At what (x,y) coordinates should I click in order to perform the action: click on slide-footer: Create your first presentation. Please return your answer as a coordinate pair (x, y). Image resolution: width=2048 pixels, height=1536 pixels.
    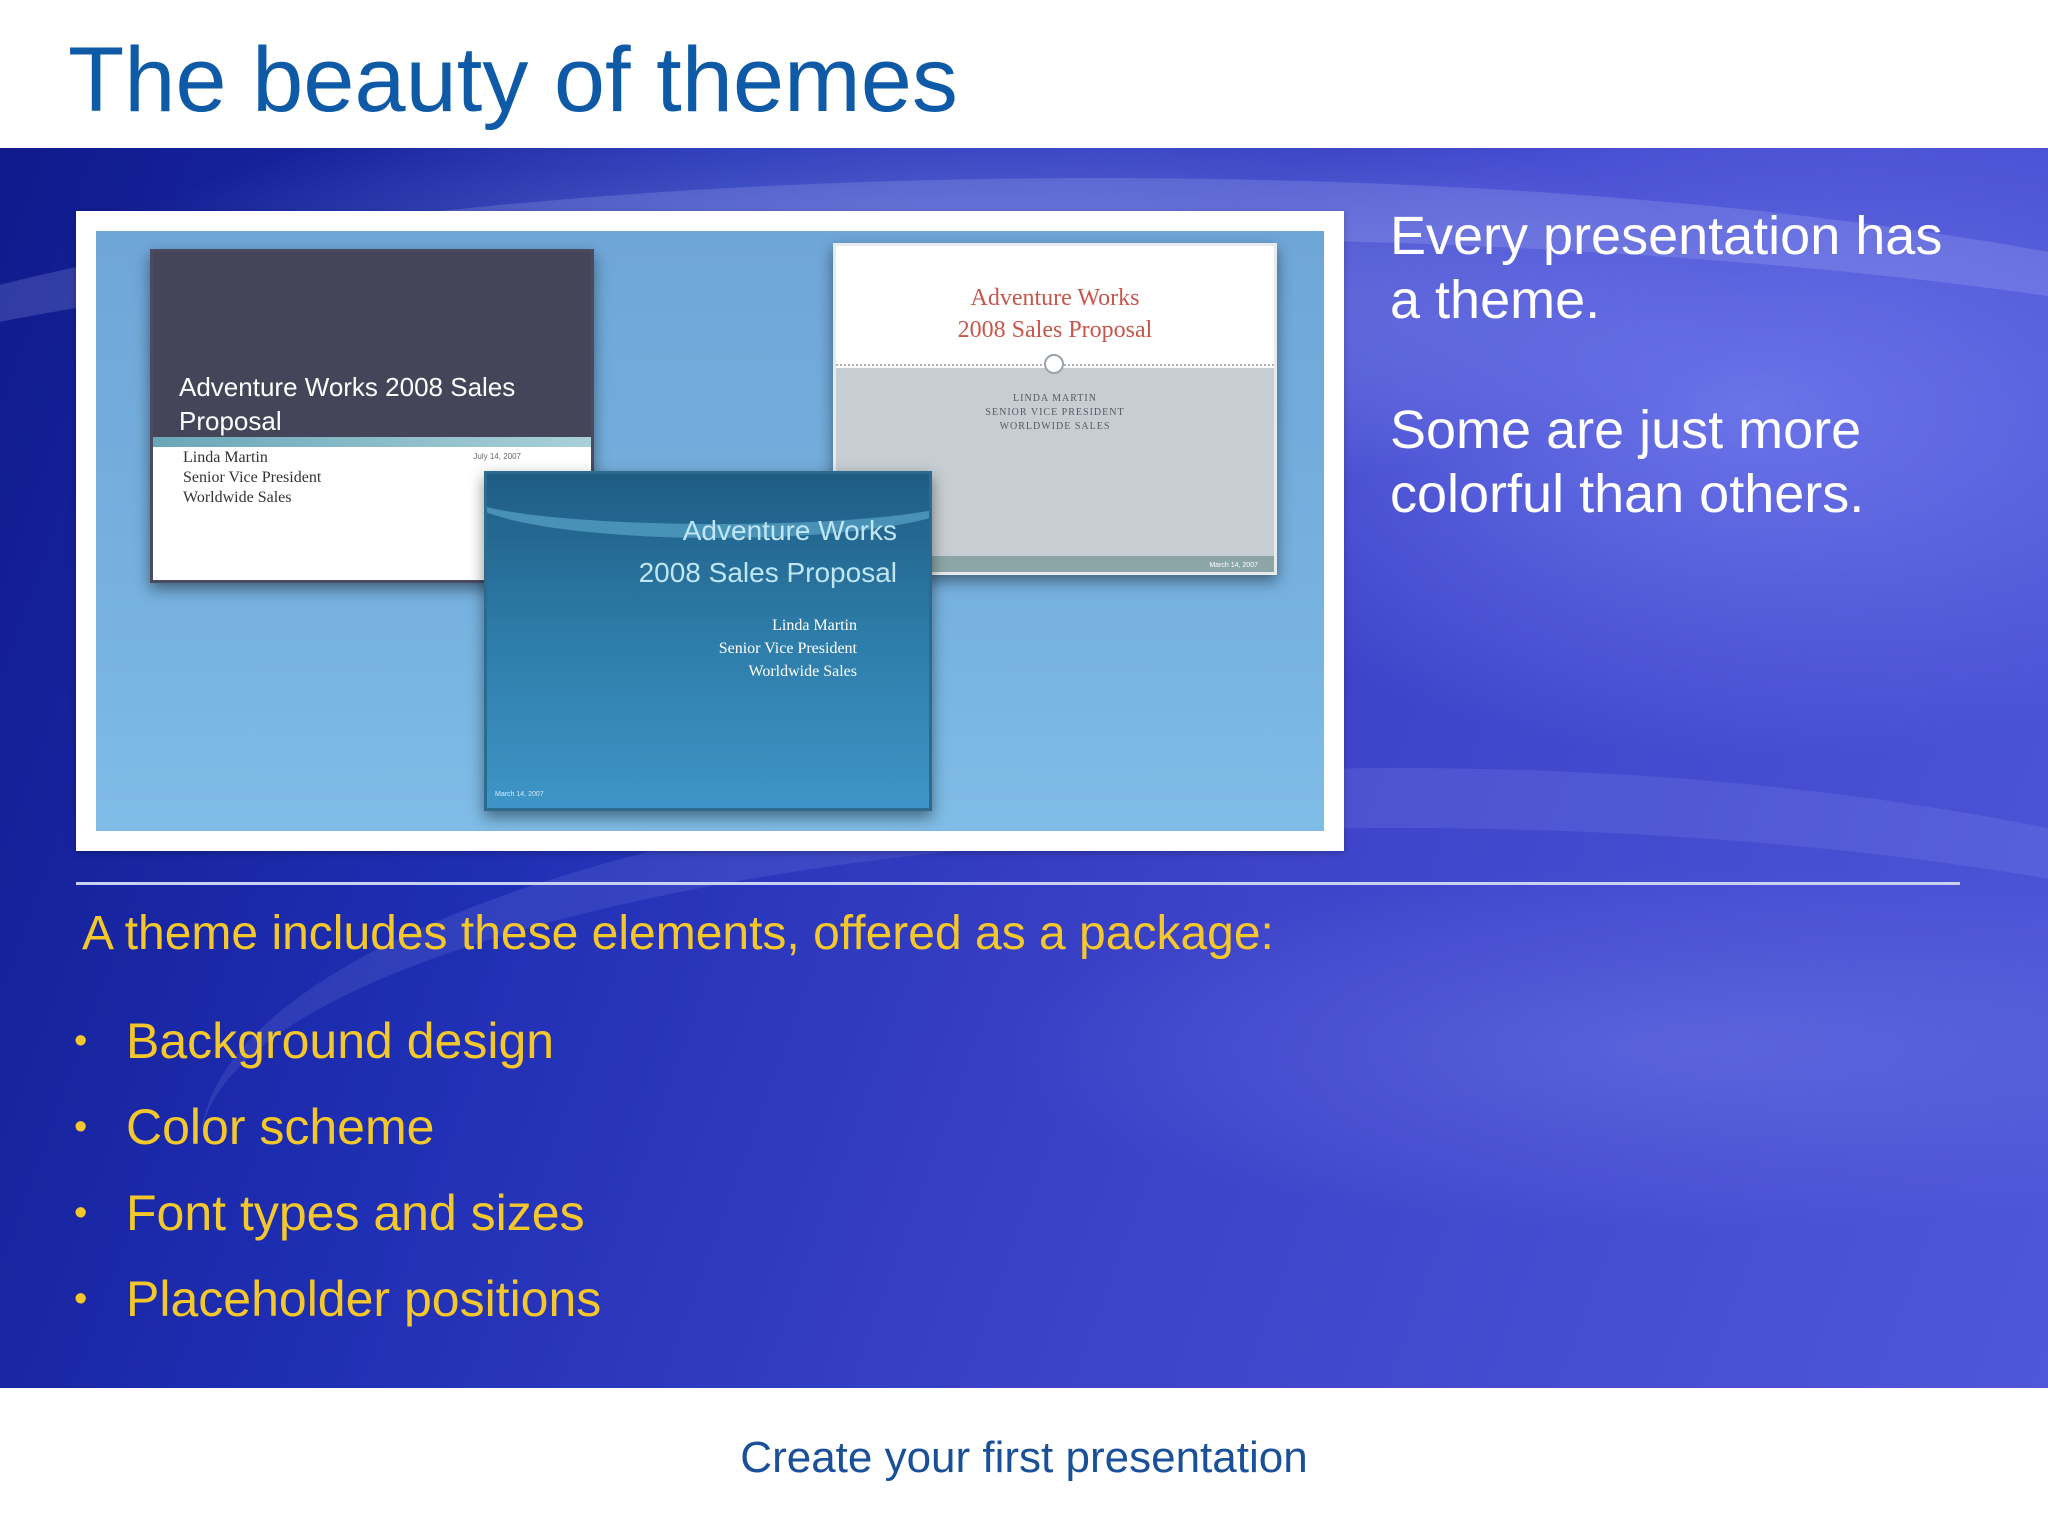
    Looking at the image, I should click on (1024, 1457).